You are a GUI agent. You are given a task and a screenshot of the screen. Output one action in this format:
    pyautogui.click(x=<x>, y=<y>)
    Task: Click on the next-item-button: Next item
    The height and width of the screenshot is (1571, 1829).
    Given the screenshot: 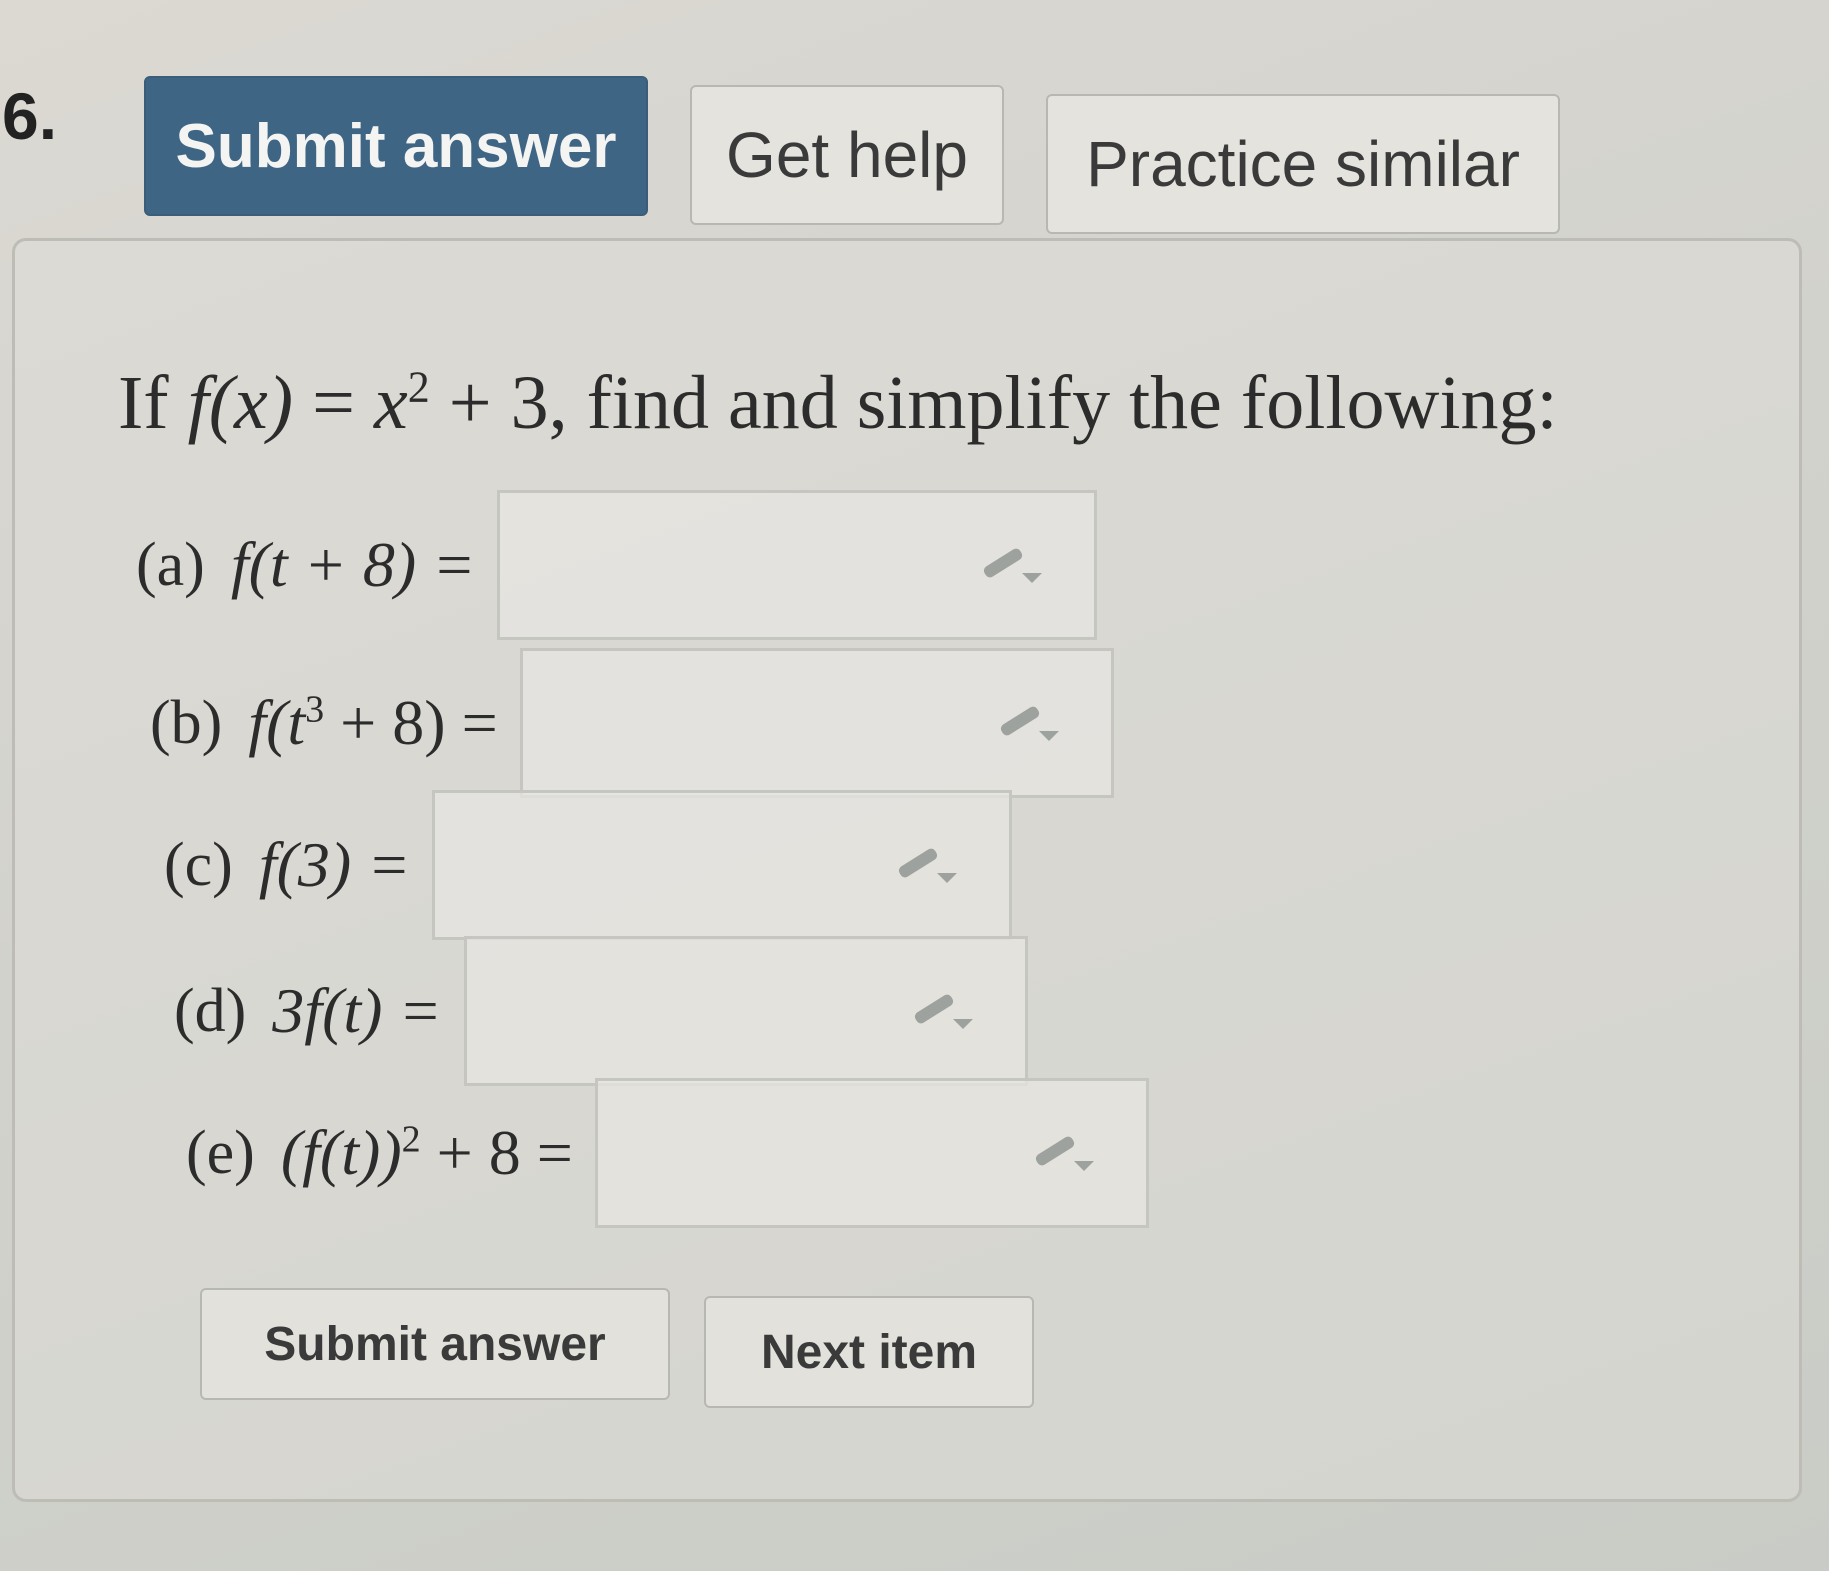 What is the action you would take?
    pyautogui.click(x=869, y=1352)
    